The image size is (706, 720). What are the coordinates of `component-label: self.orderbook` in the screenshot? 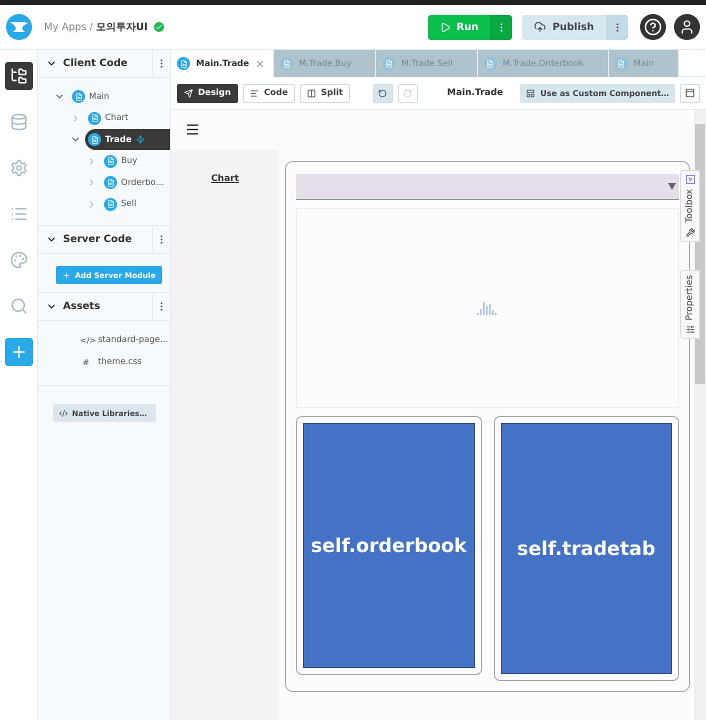 It's located at (388, 545).